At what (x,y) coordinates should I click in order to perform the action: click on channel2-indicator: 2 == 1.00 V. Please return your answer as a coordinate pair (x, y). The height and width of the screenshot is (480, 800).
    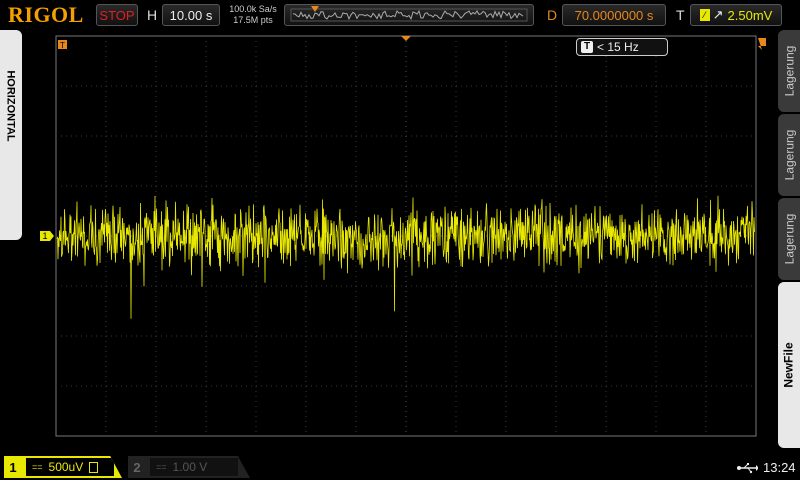
    Looking at the image, I should click on (189, 467).